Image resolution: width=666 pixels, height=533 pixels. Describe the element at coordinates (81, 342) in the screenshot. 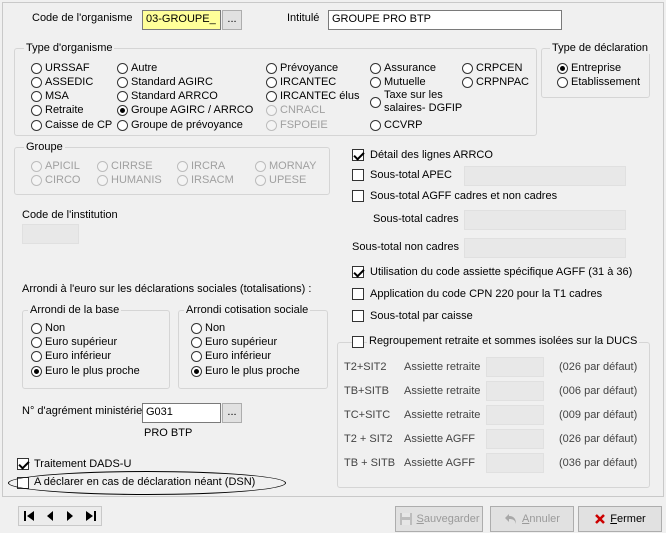

I see `radio-label-base-euro-superieur: Euro supérieur` at that location.